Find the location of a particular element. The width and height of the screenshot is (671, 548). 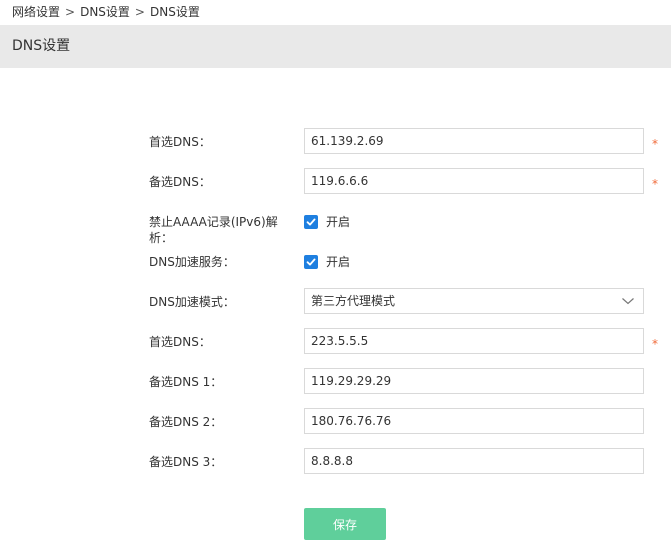

chevron-down-icon is located at coordinates (628, 301).